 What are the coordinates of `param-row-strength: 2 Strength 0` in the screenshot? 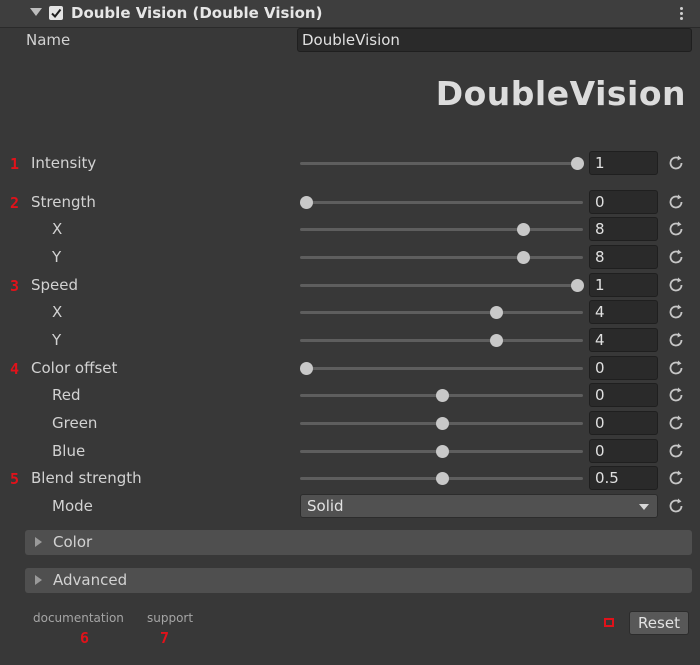 It's located at (350, 203).